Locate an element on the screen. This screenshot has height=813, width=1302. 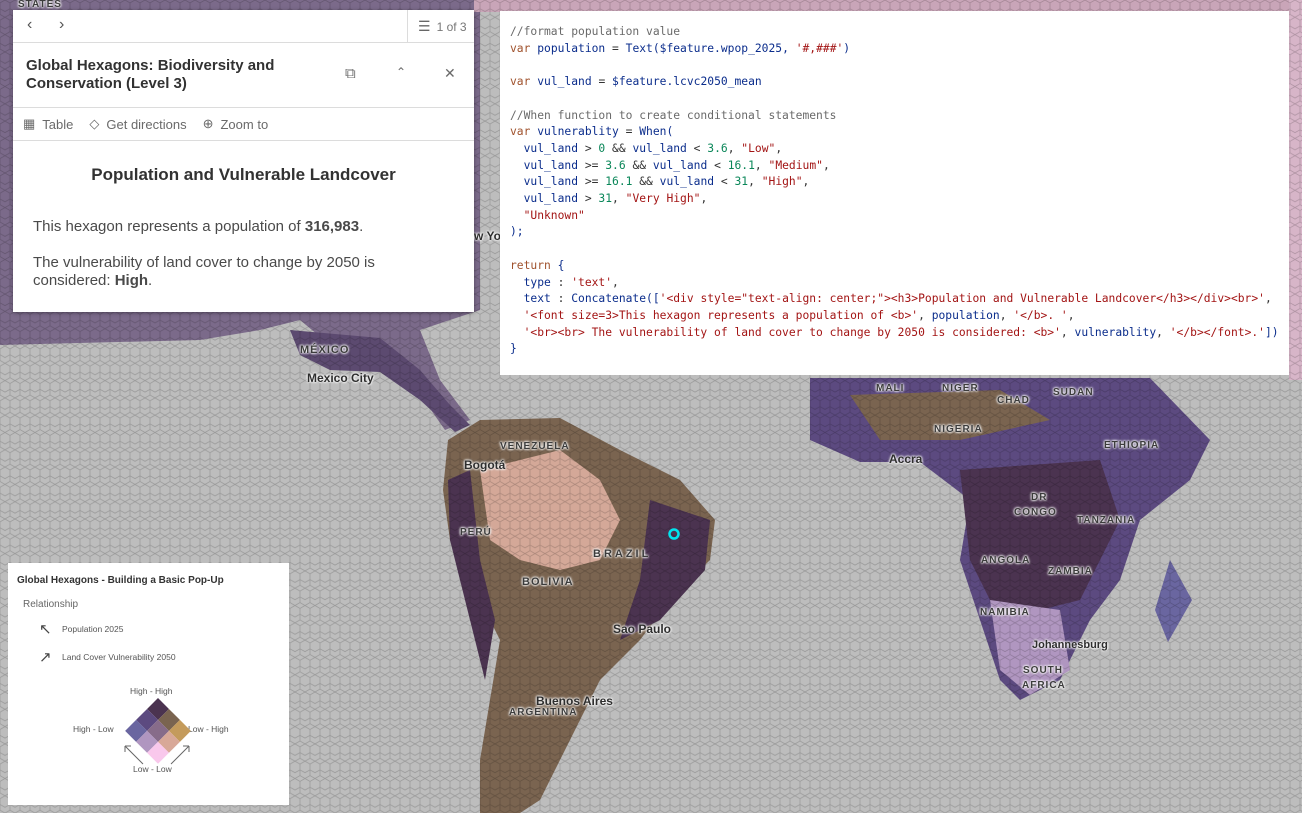
code-line: type : 'text', is located at coordinates (899, 283).